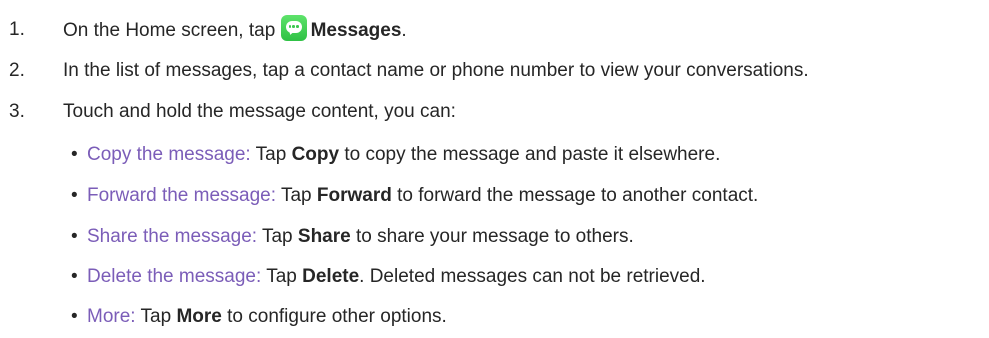 The width and height of the screenshot is (989, 338). I want to click on step-text: On the Home screen, tap Messages., so click(235, 30).